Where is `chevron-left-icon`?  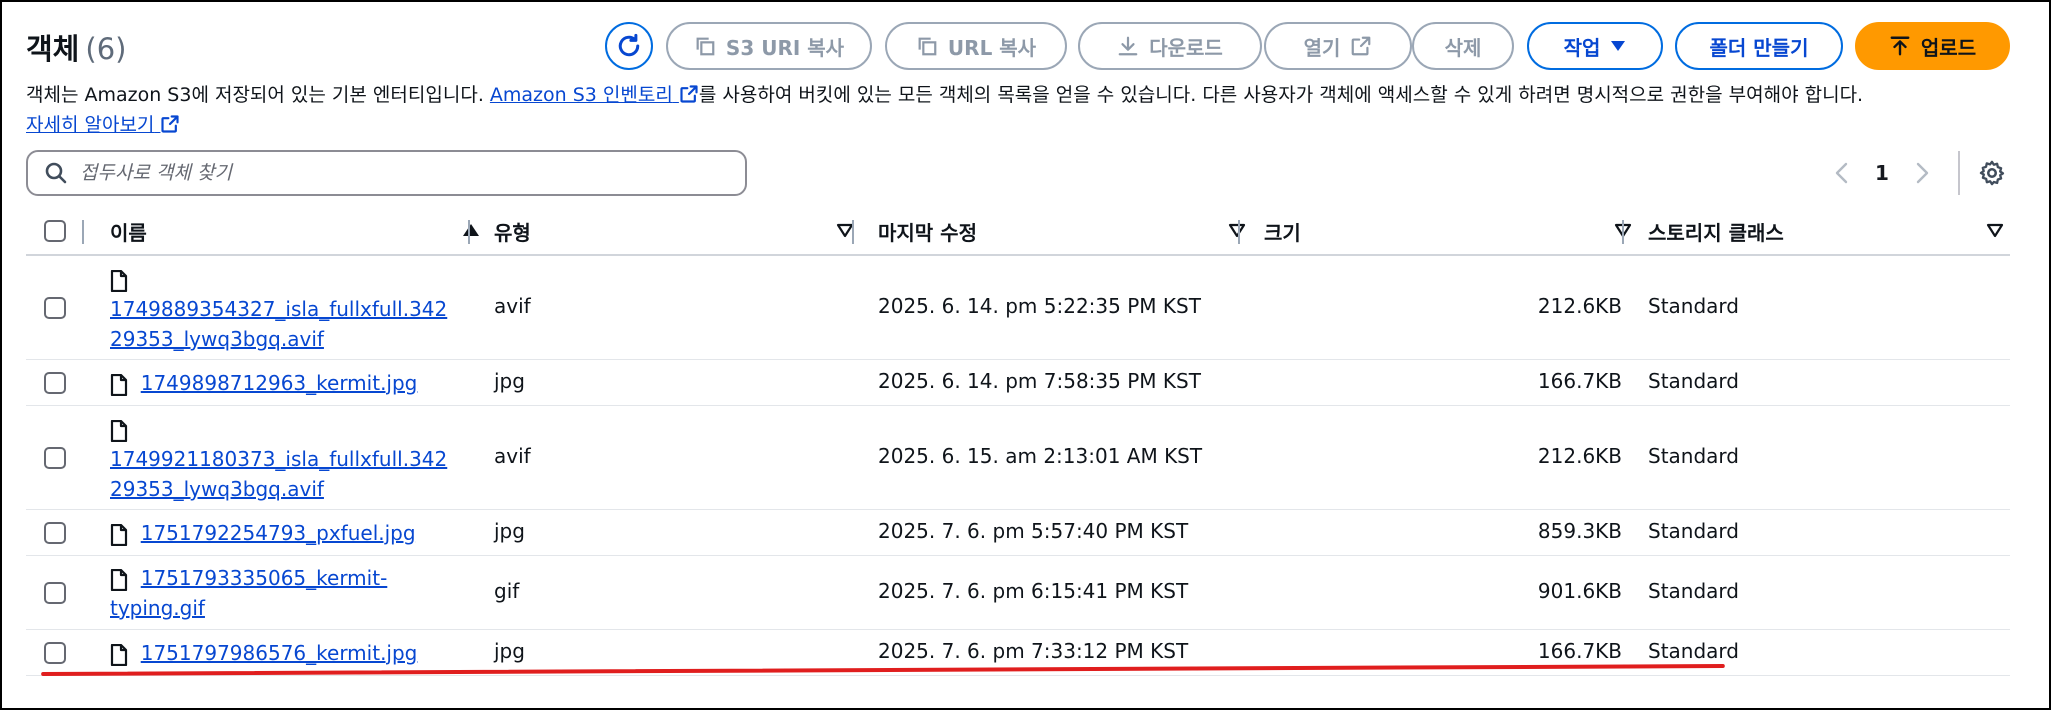
chevron-left-icon is located at coordinates (1841, 173).